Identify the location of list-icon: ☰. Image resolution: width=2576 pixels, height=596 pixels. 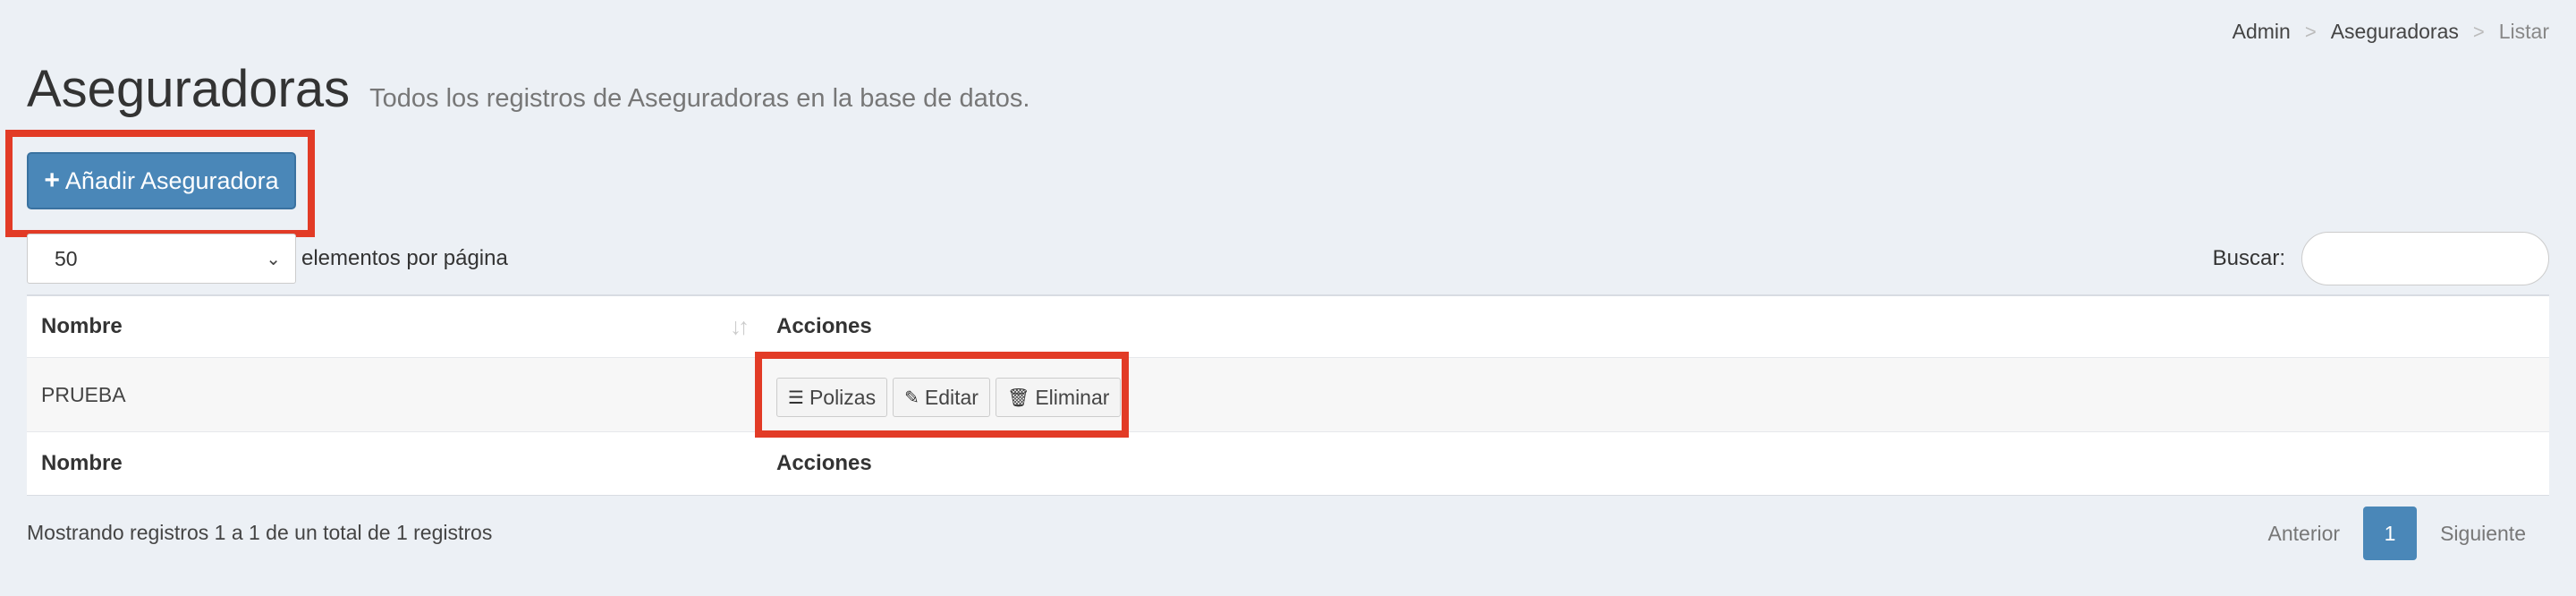
(796, 397).